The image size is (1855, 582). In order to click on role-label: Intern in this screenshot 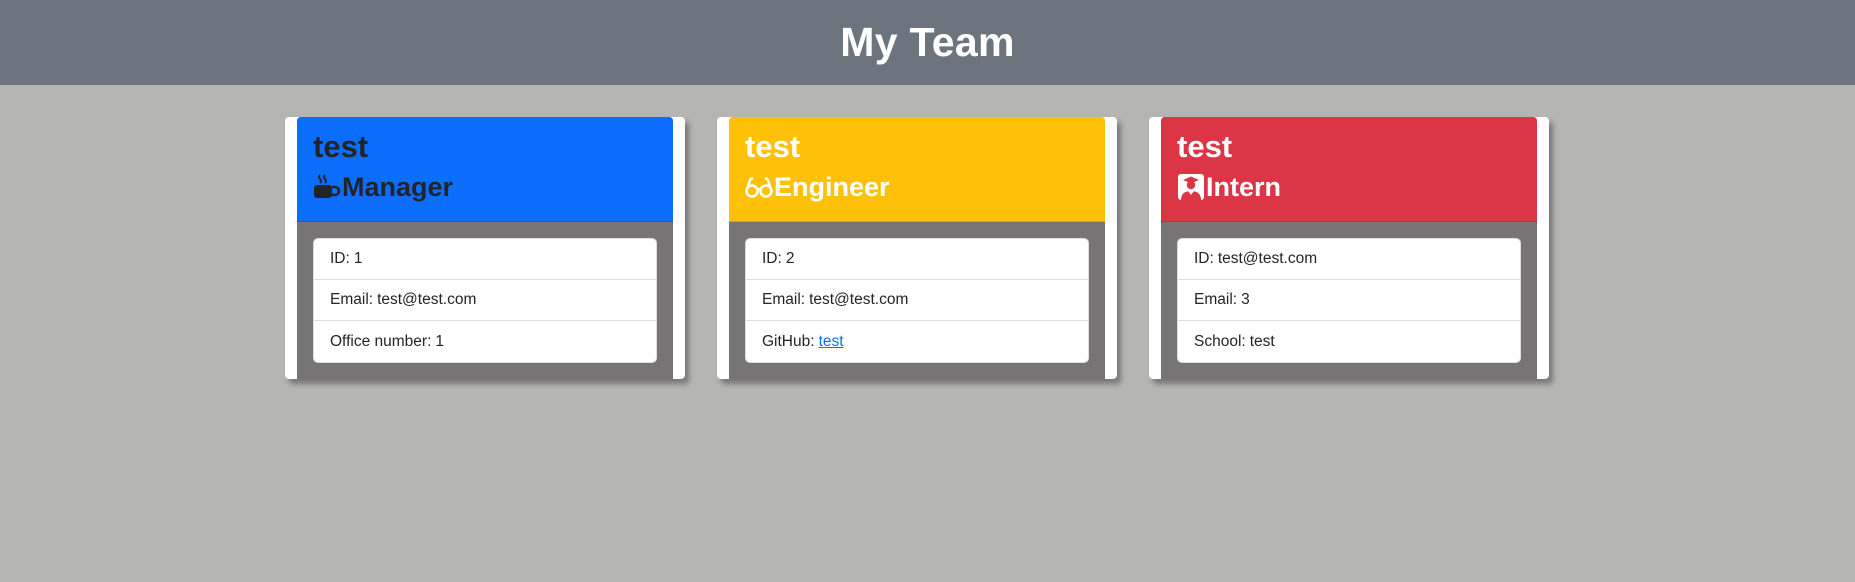, I will do `click(1244, 187)`.